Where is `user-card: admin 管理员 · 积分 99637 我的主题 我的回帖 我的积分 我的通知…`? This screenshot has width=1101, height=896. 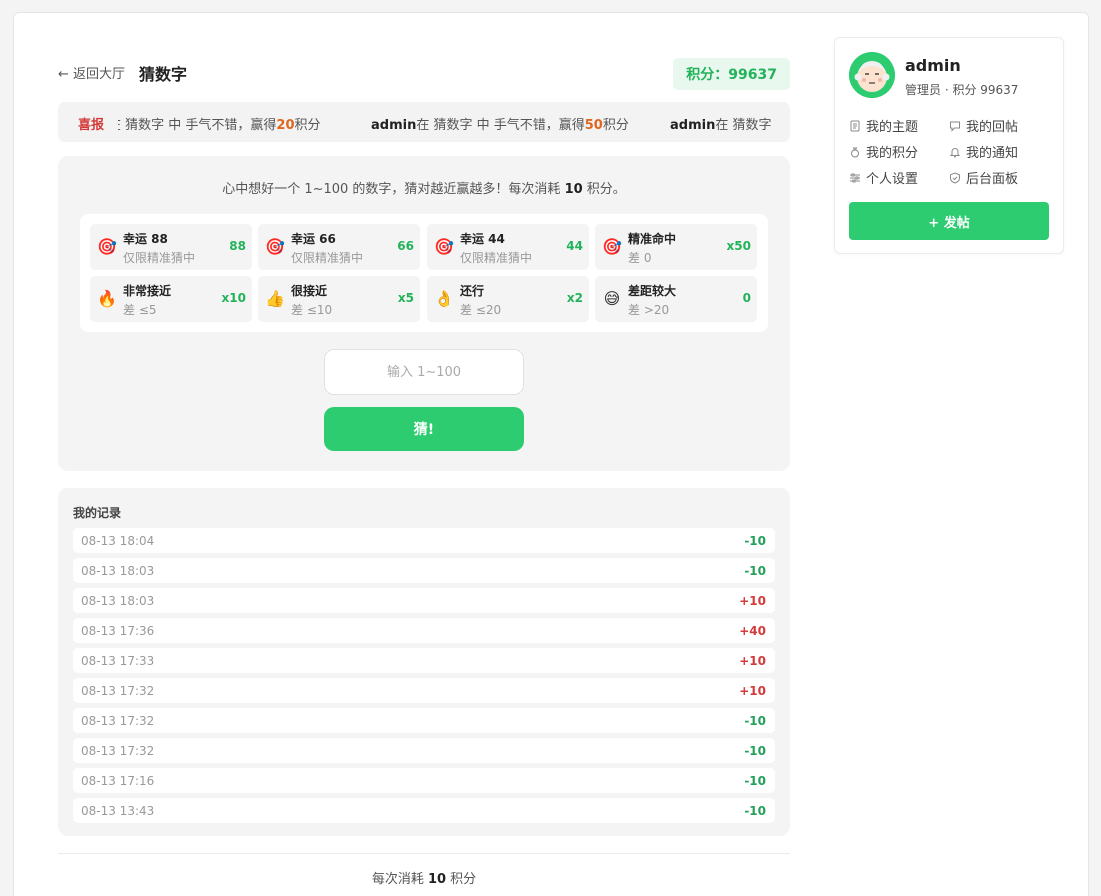 user-card: admin 管理员 · 积分 99637 我的主题 我的回帖 我的积分 我的通知… is located at coordinates (949, 145).